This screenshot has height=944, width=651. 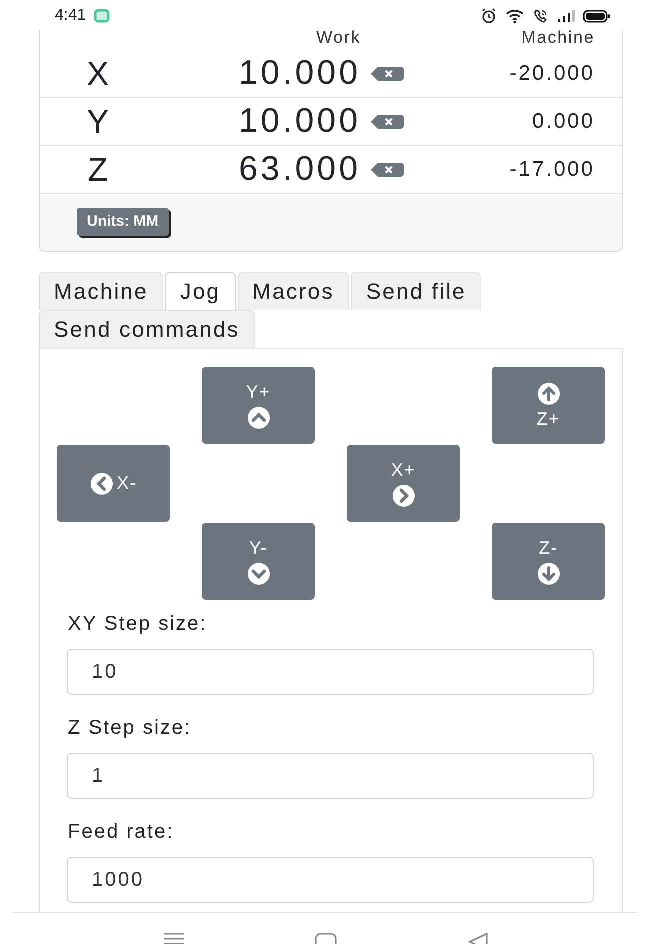 I want to click on chevron-down-icon, so click(x=258, y=574).